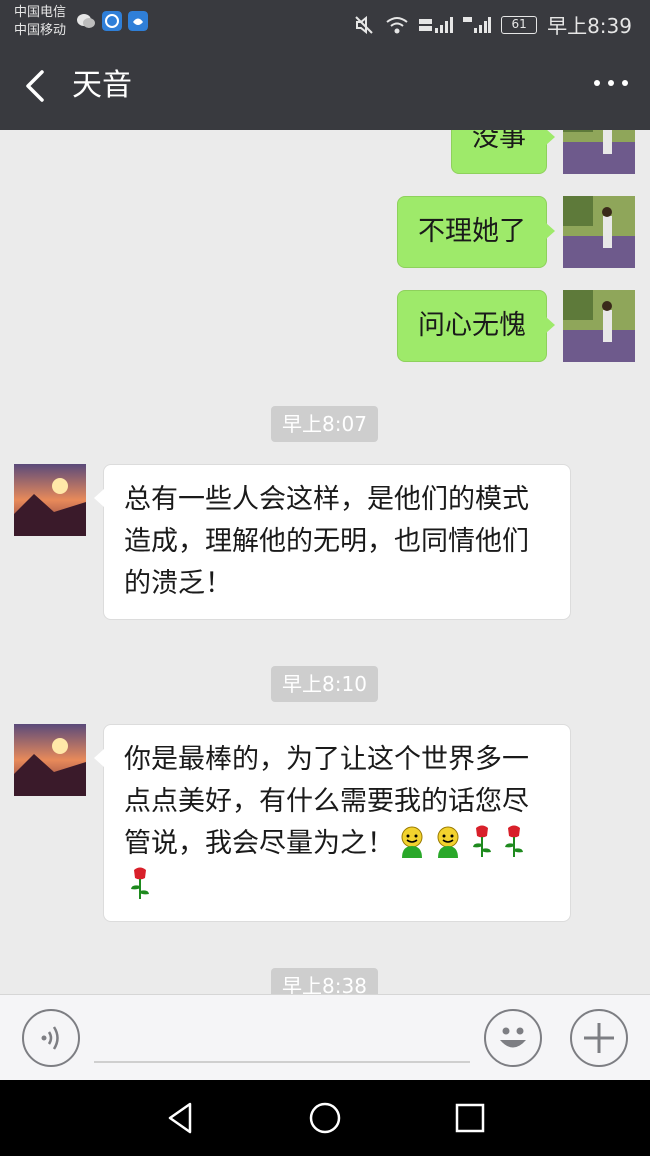  I want to click on signal-2g-icon, so click(477, 24).